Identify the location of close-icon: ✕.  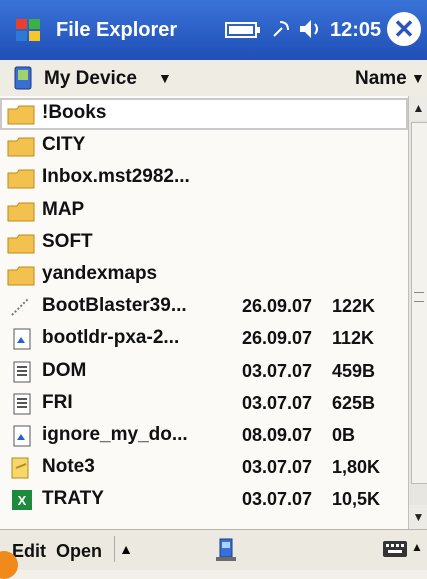
(404, 29).